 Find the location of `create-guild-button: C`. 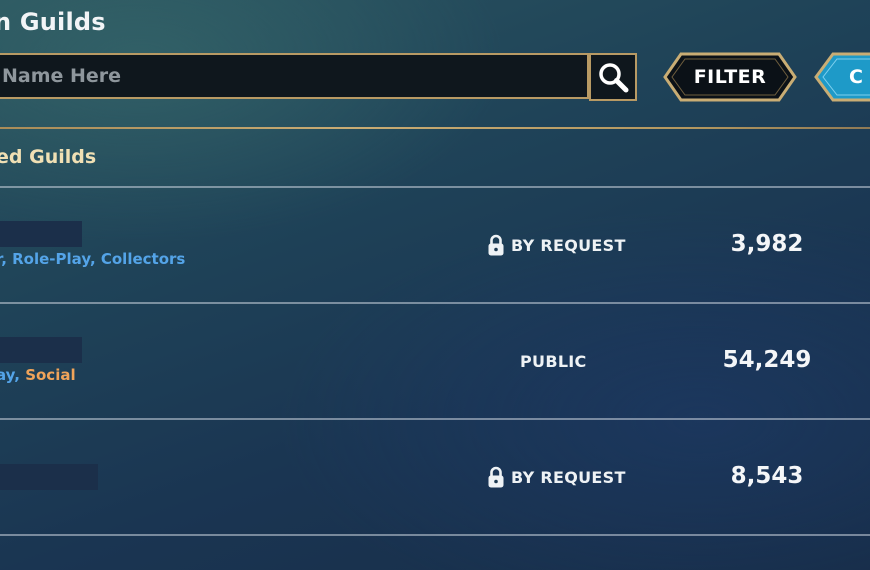

create-guild-button: C is located at coordinates (841, 77).